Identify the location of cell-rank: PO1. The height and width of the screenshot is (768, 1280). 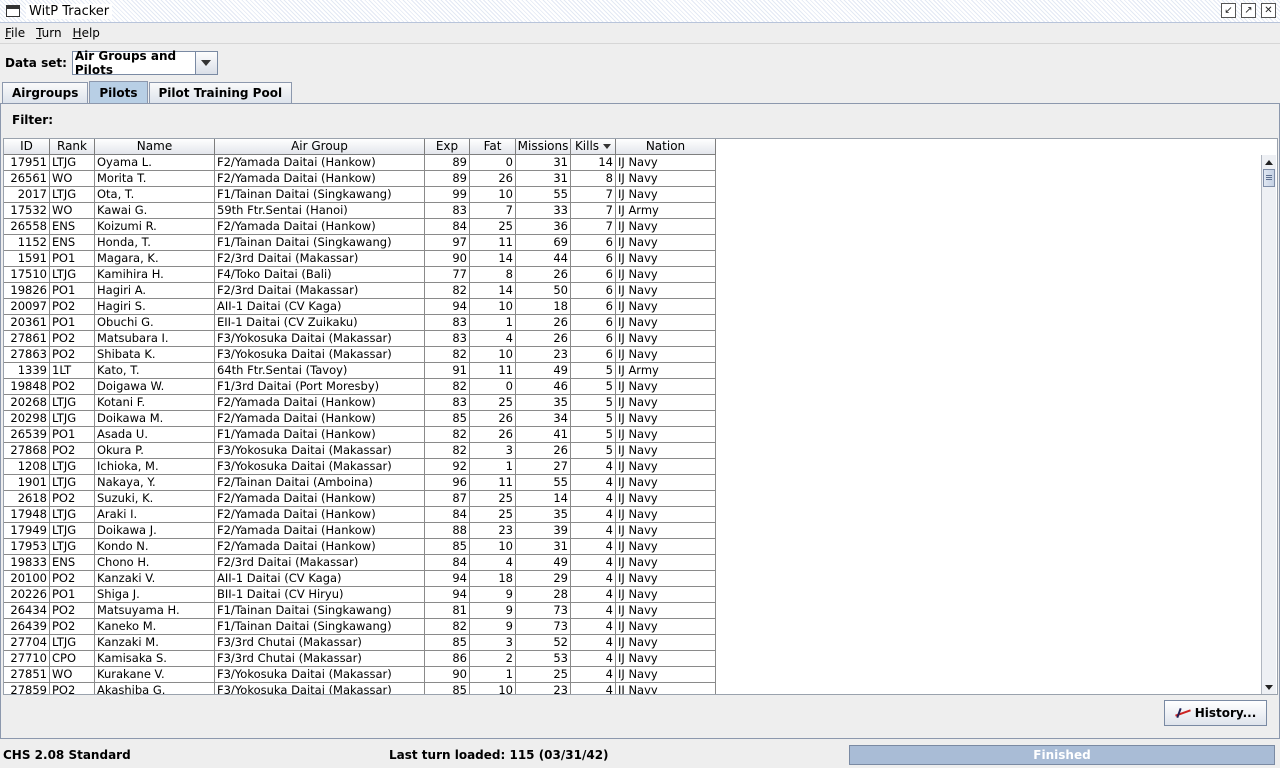
(72, 259).